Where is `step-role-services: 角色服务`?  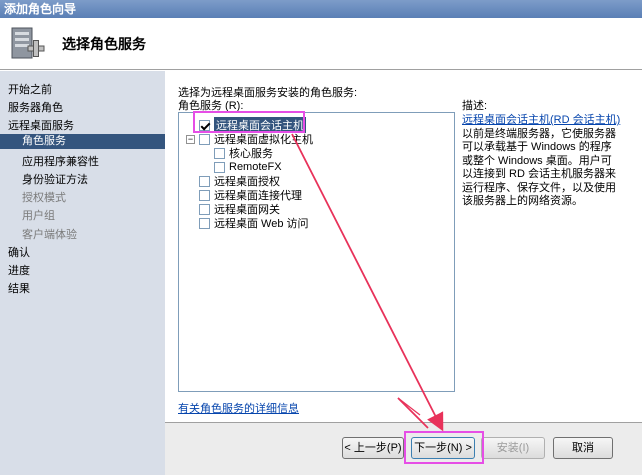 step-role-services: 角色服务 is located at coordinates (82, 141).